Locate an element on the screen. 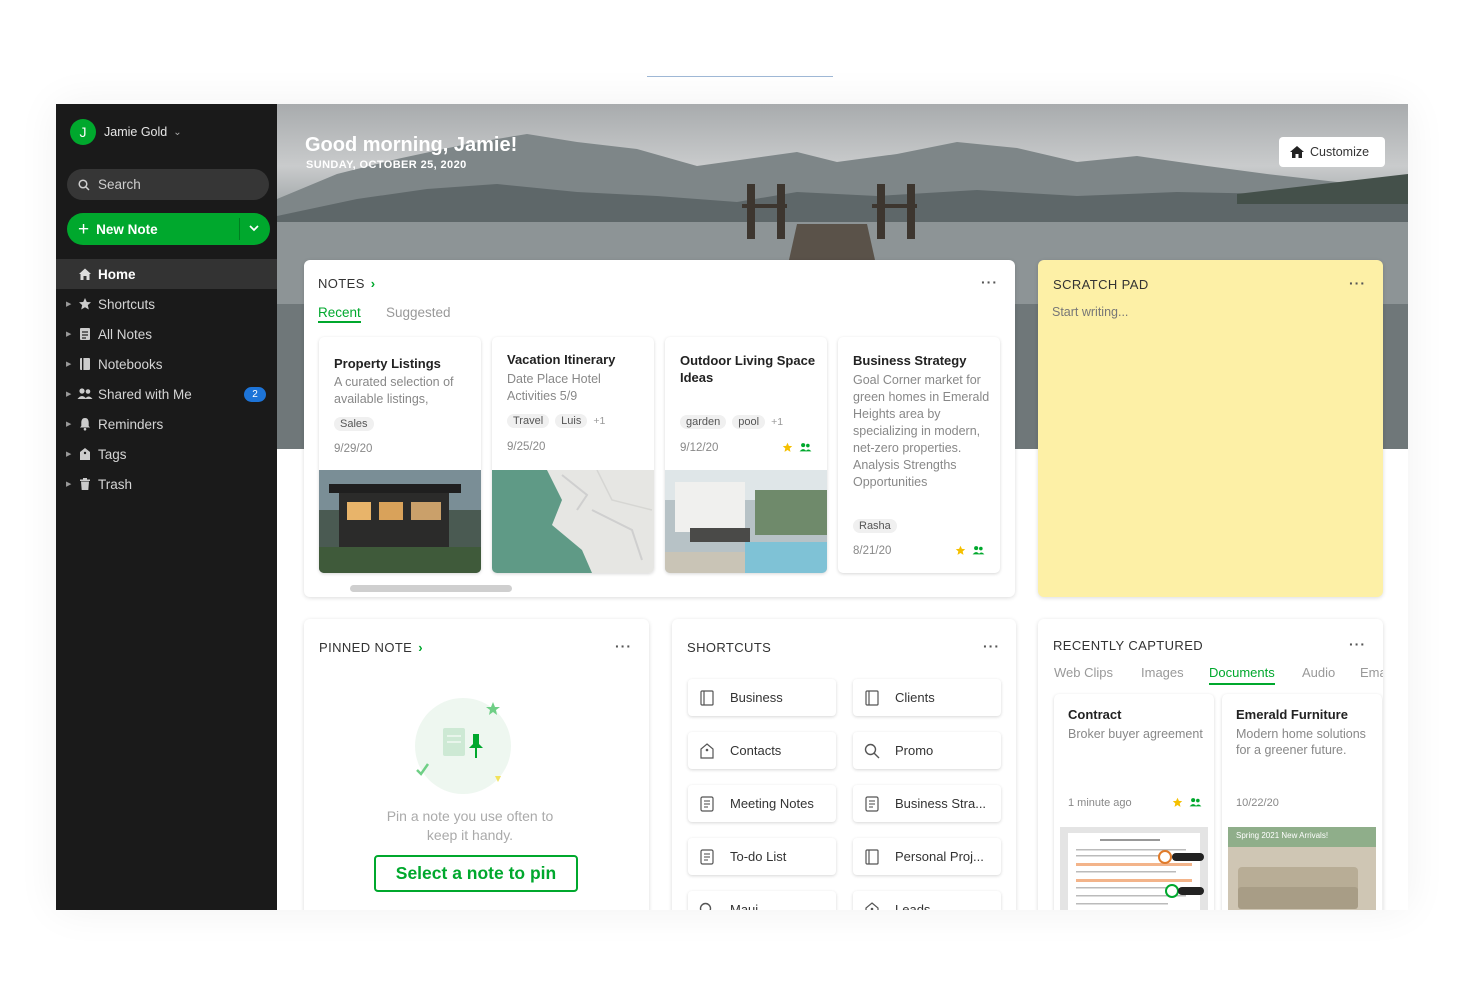 The image size is (1480, 987). notes-widget-title: NOTES › is located at coordinates (347, 283).